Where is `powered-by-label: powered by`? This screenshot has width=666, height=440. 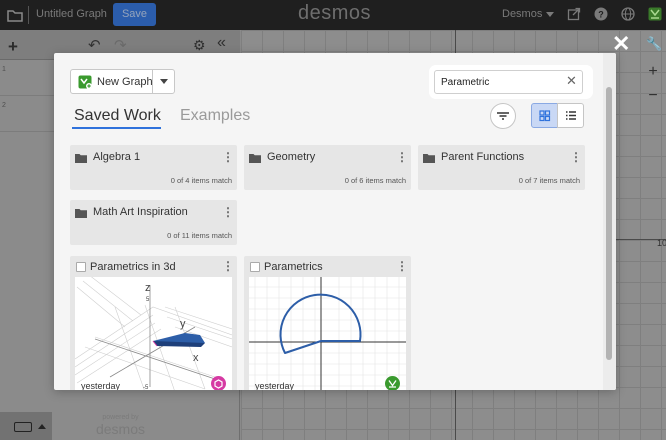 powered-by-label: powered by is located at coordinates (120, 417).